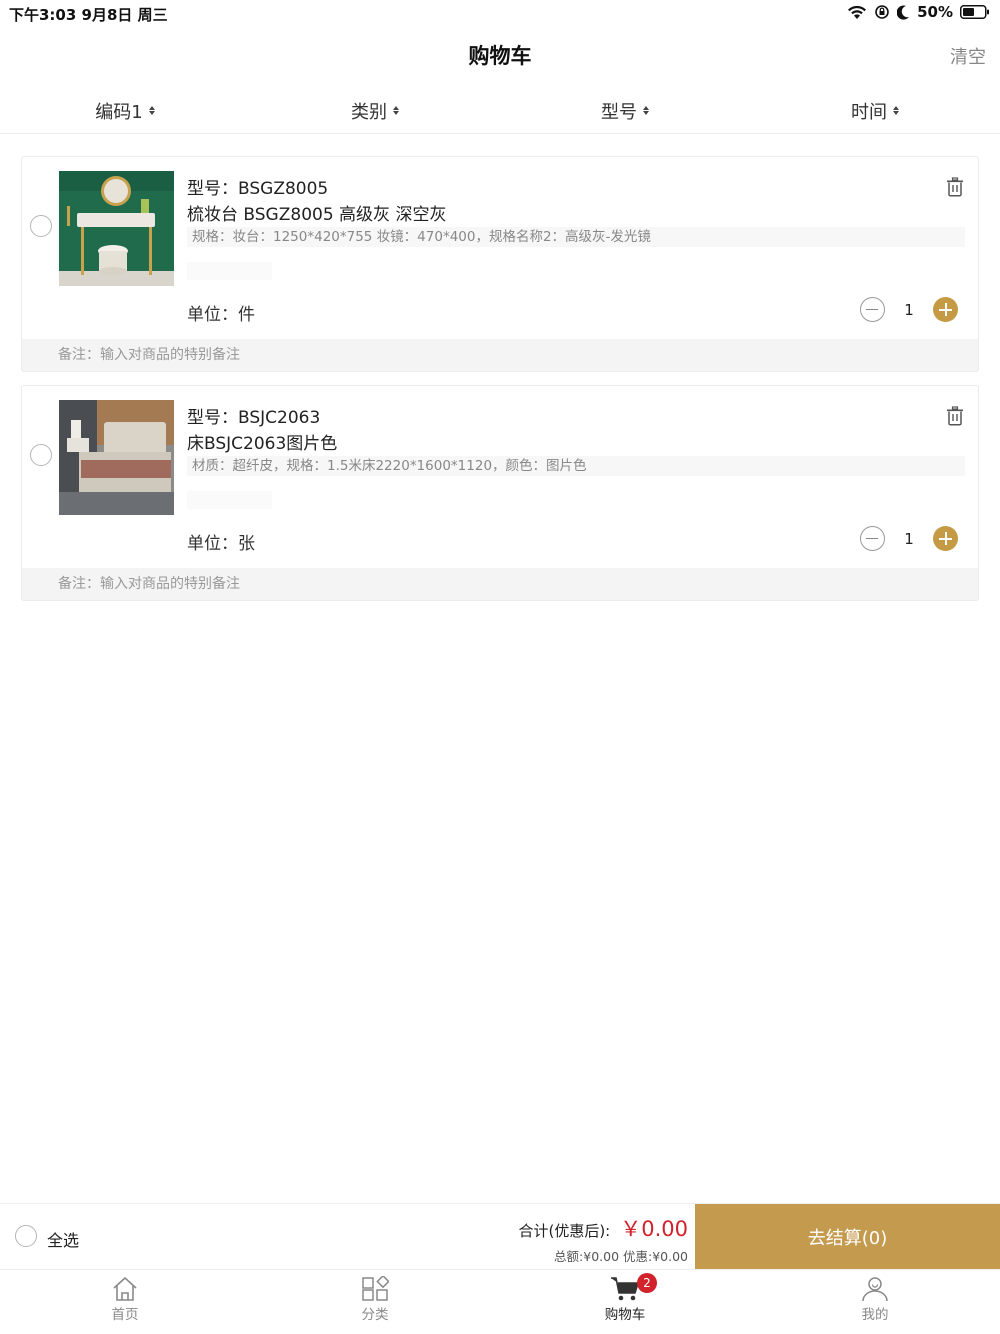 The height and width of the screenshot is (1334, 1000). Describe the element at coordinates (316, 212) in the screenshot. I see `item-name: 梳妆台 BSGZ8005 高级灰 深空灰` at that location.